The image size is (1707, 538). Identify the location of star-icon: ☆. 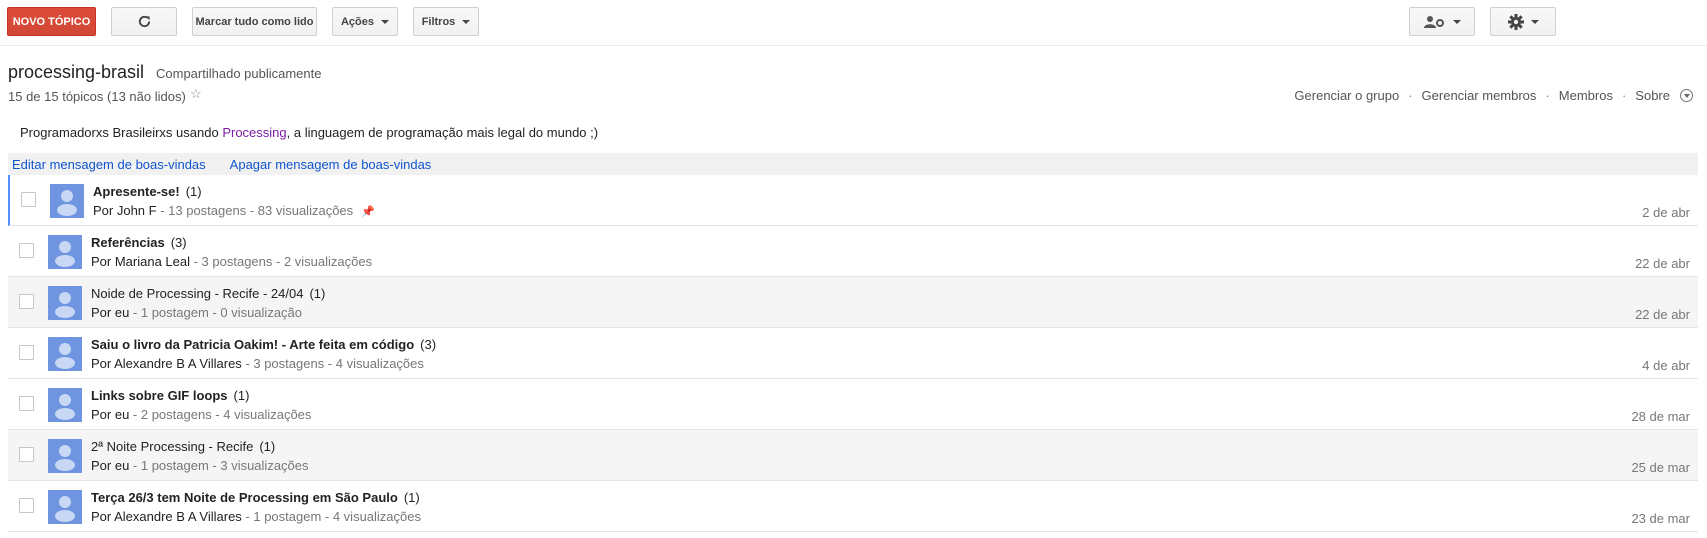
(196, 94).